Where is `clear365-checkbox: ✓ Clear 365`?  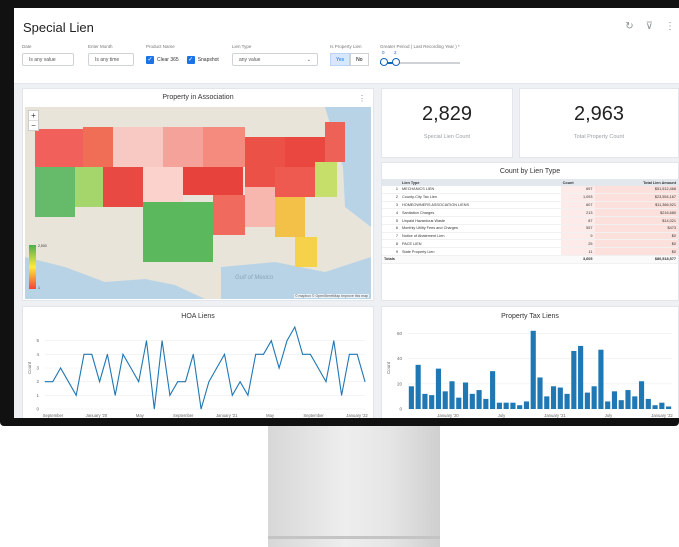
clear365-checkbox: ✓ Clear 365 is located at coordinates (162, 59).